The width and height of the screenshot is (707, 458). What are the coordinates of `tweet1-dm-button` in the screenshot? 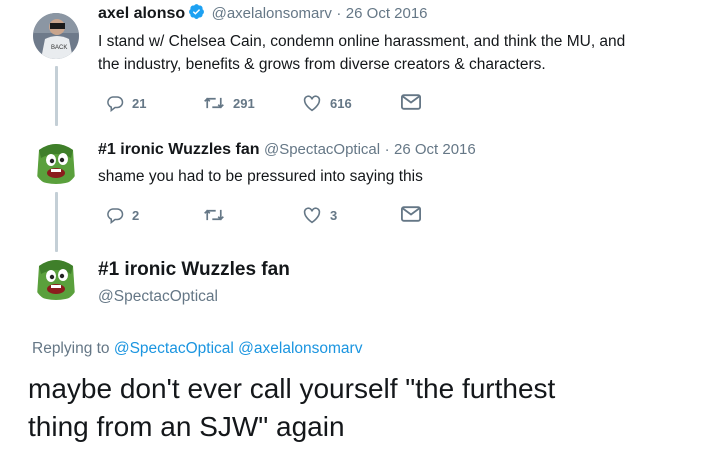 It's located at (411, 102).